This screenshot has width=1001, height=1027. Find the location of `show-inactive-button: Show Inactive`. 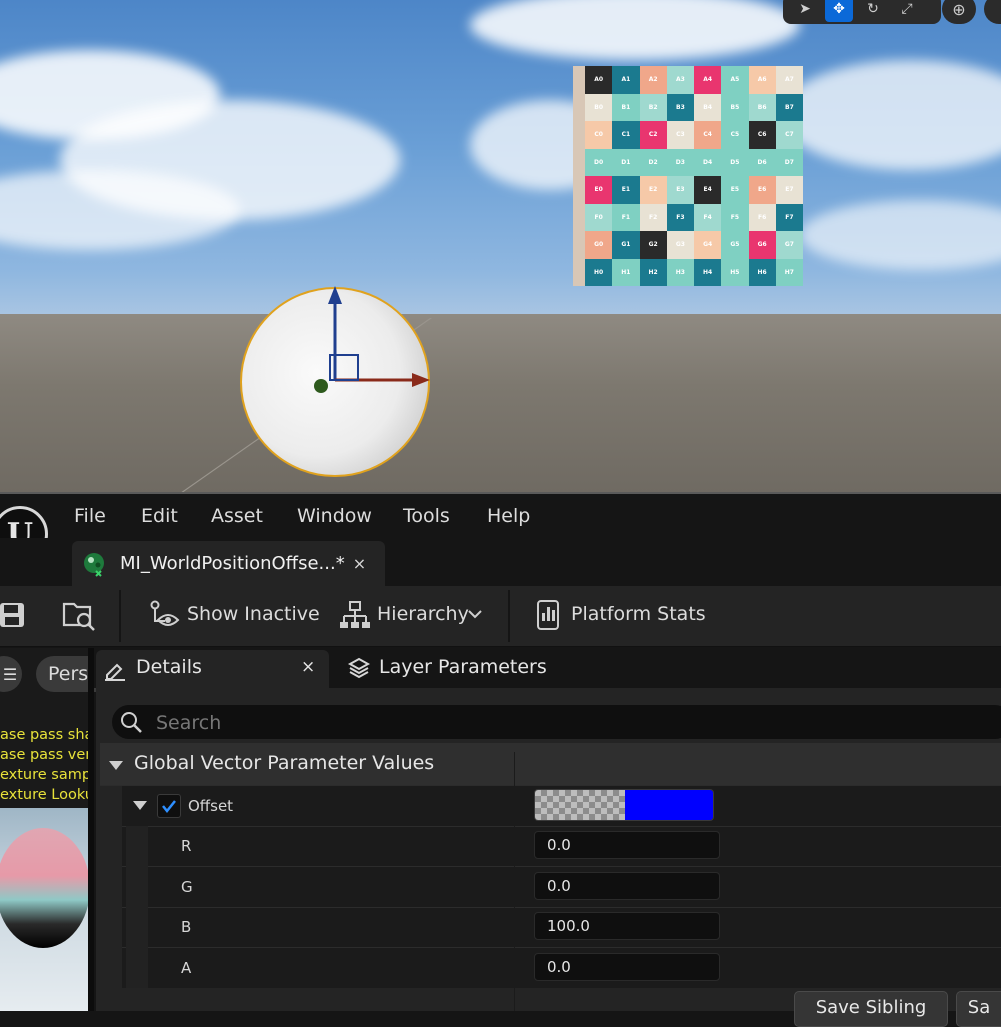

show-inactive-button: Show Inactive is located at coordinates (253, 614).